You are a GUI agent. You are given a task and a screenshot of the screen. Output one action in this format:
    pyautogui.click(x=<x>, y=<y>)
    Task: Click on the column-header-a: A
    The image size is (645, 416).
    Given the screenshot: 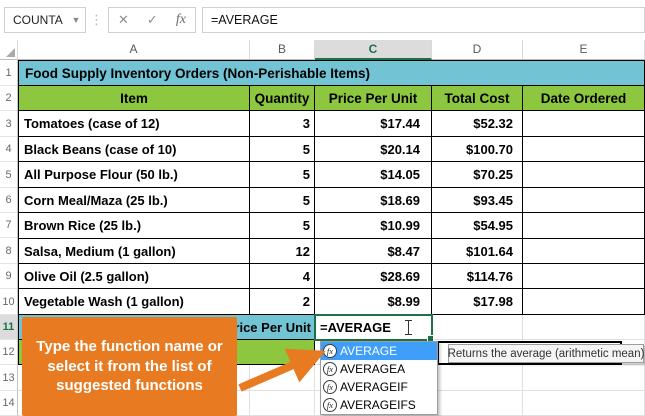 What is the action you would take?
    pyautogui.click(x=134, y=49)
    